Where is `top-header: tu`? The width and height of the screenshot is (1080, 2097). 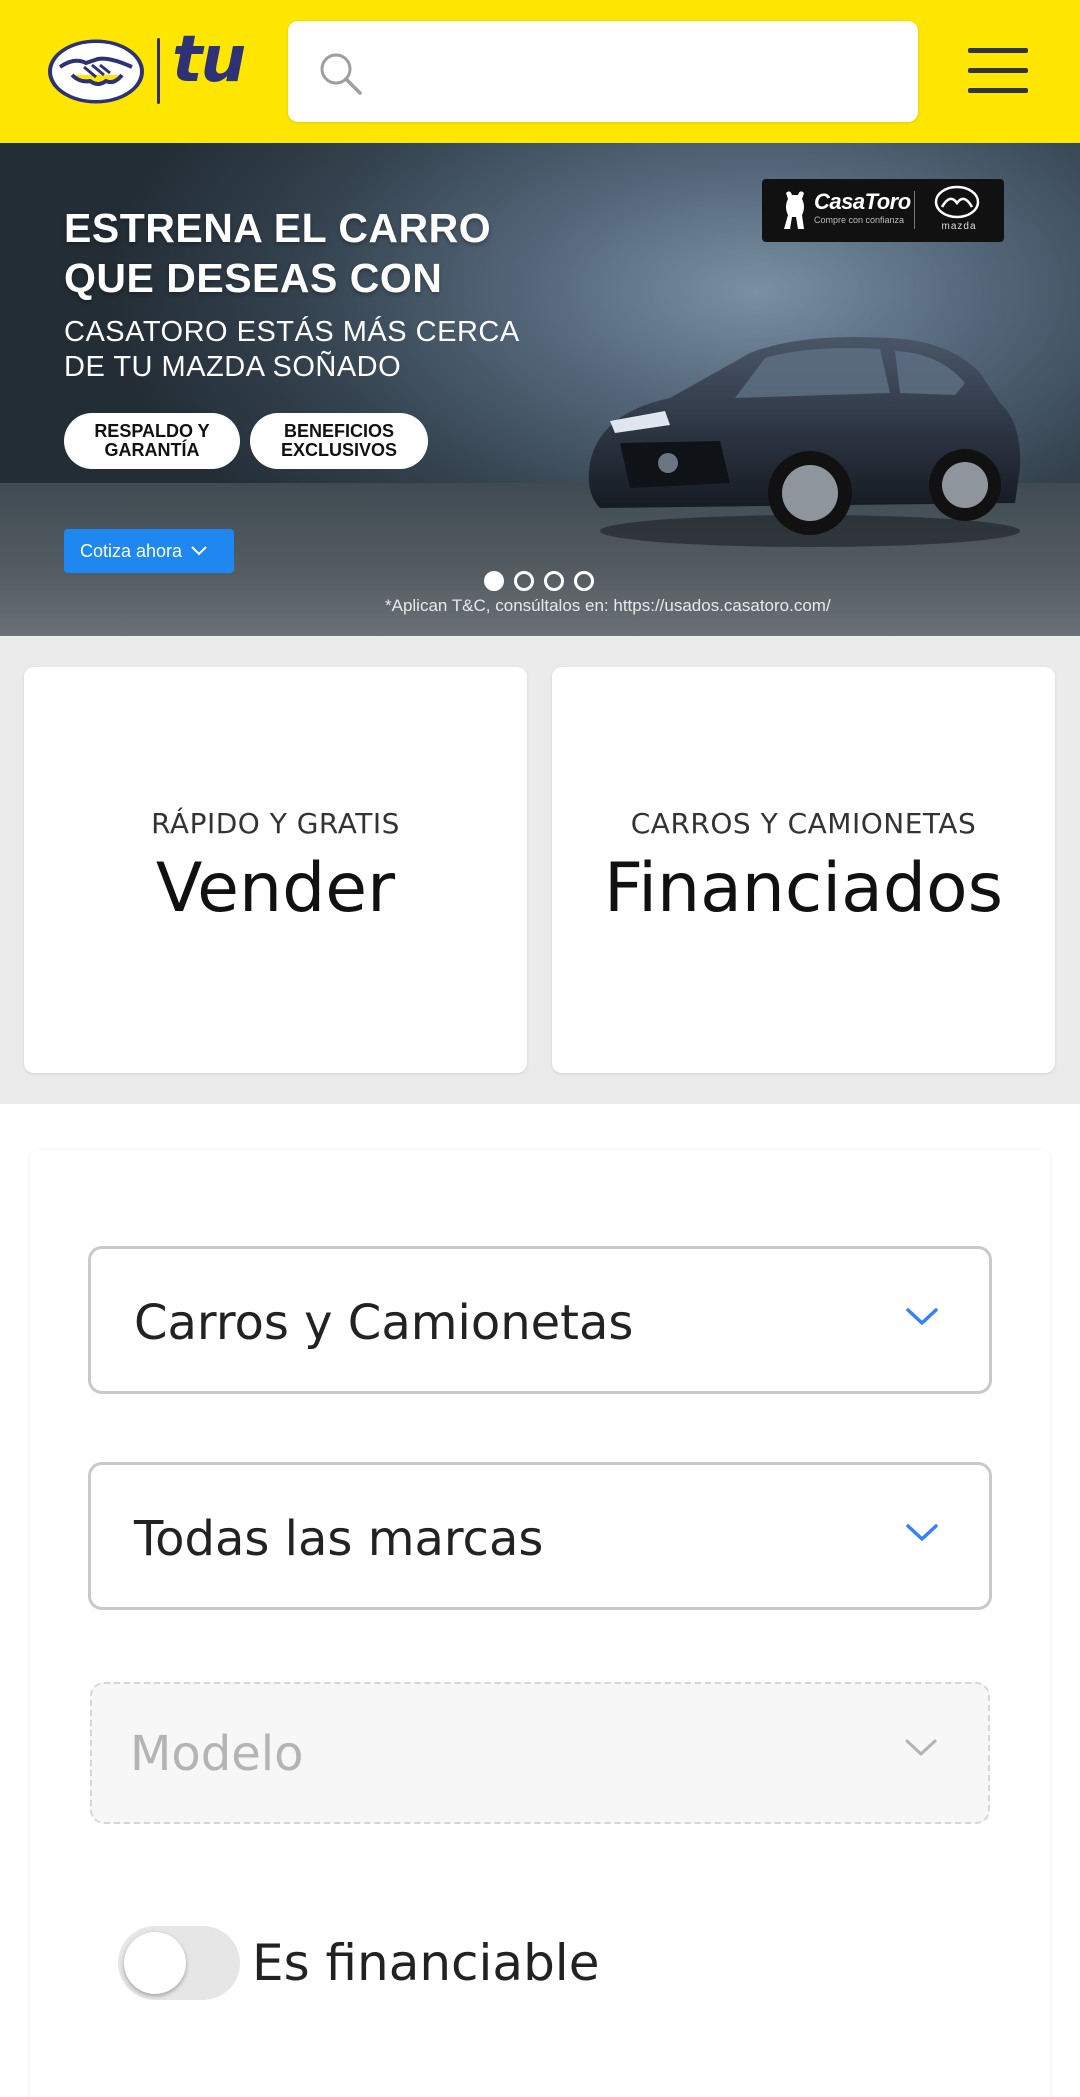 top-header: tu is located at coordinates (540, 71).